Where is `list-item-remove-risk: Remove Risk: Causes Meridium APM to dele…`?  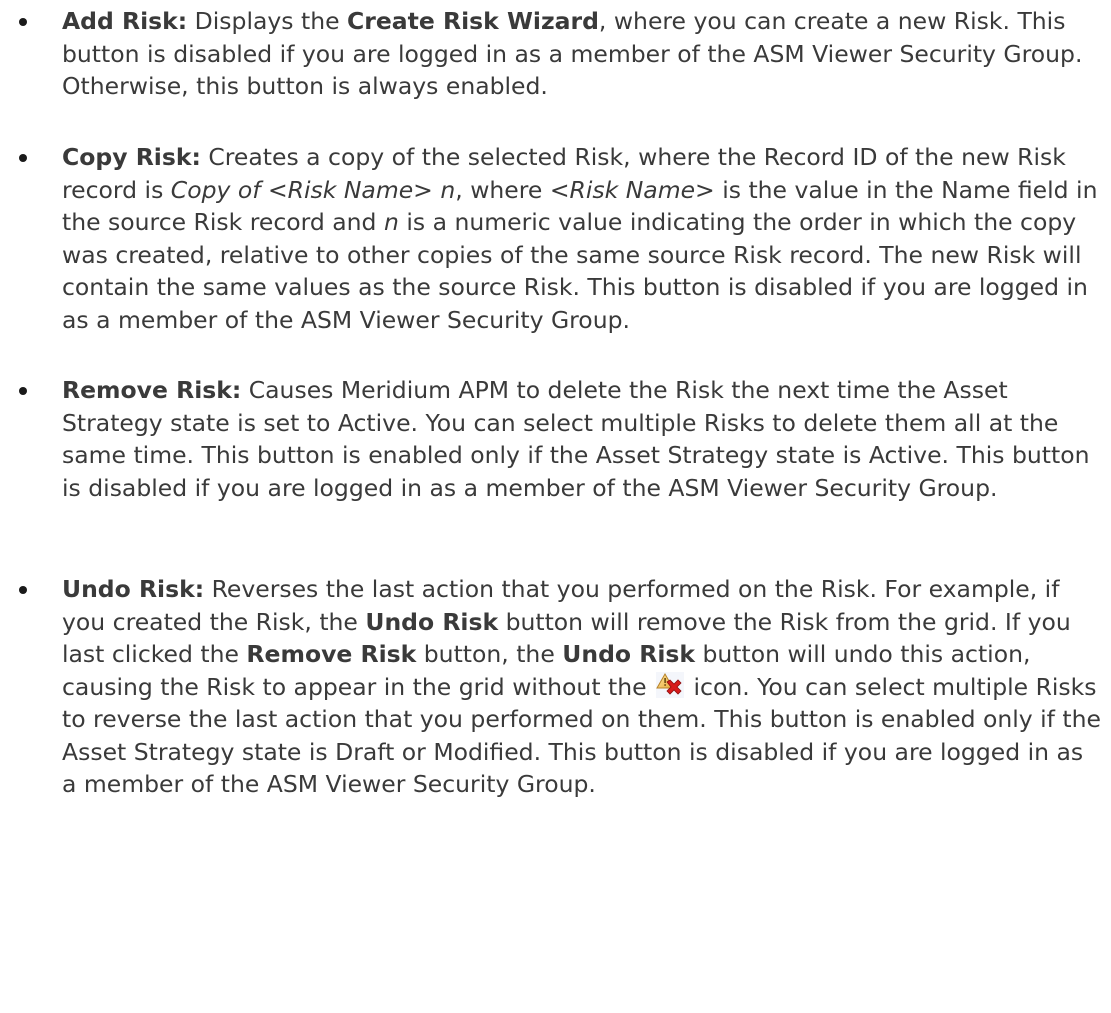
list-item-remove-risk: Remove Risk: Causes Meridium APM to dele… is located at coordinates (555, 439).